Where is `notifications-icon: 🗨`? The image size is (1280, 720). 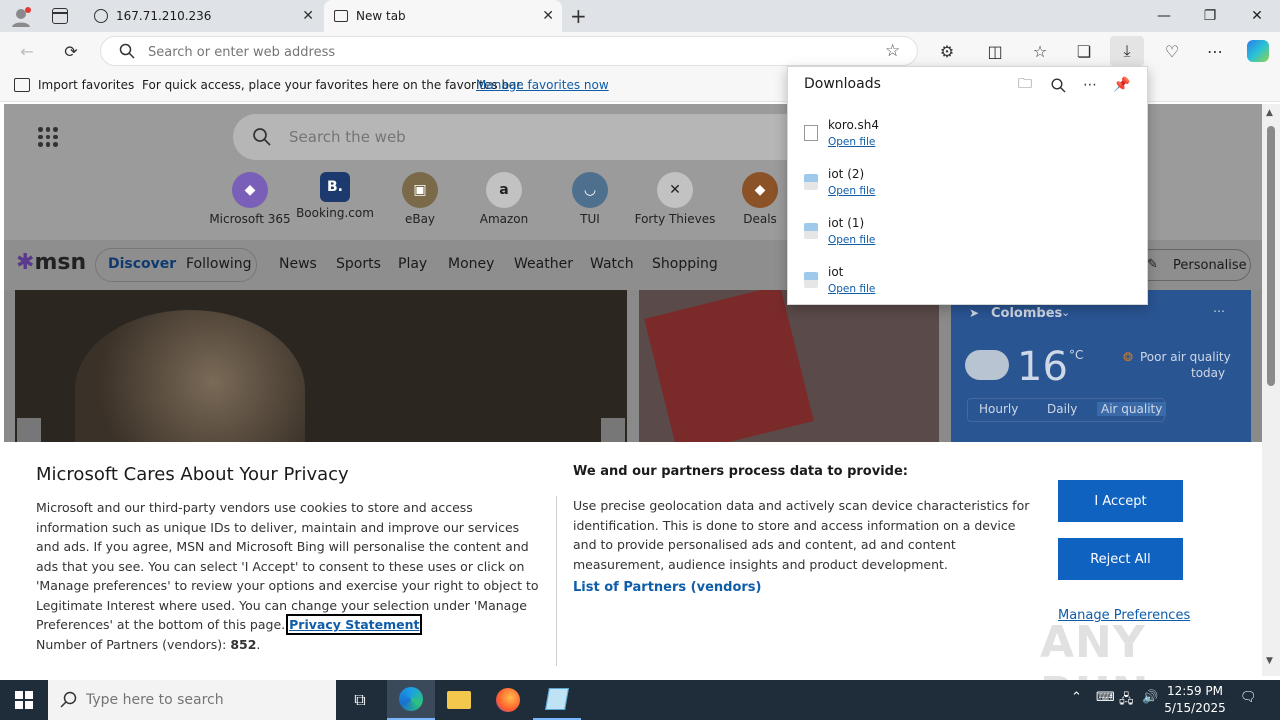
notifications-icon: 🗨 is located at coordinates (1248, 697).